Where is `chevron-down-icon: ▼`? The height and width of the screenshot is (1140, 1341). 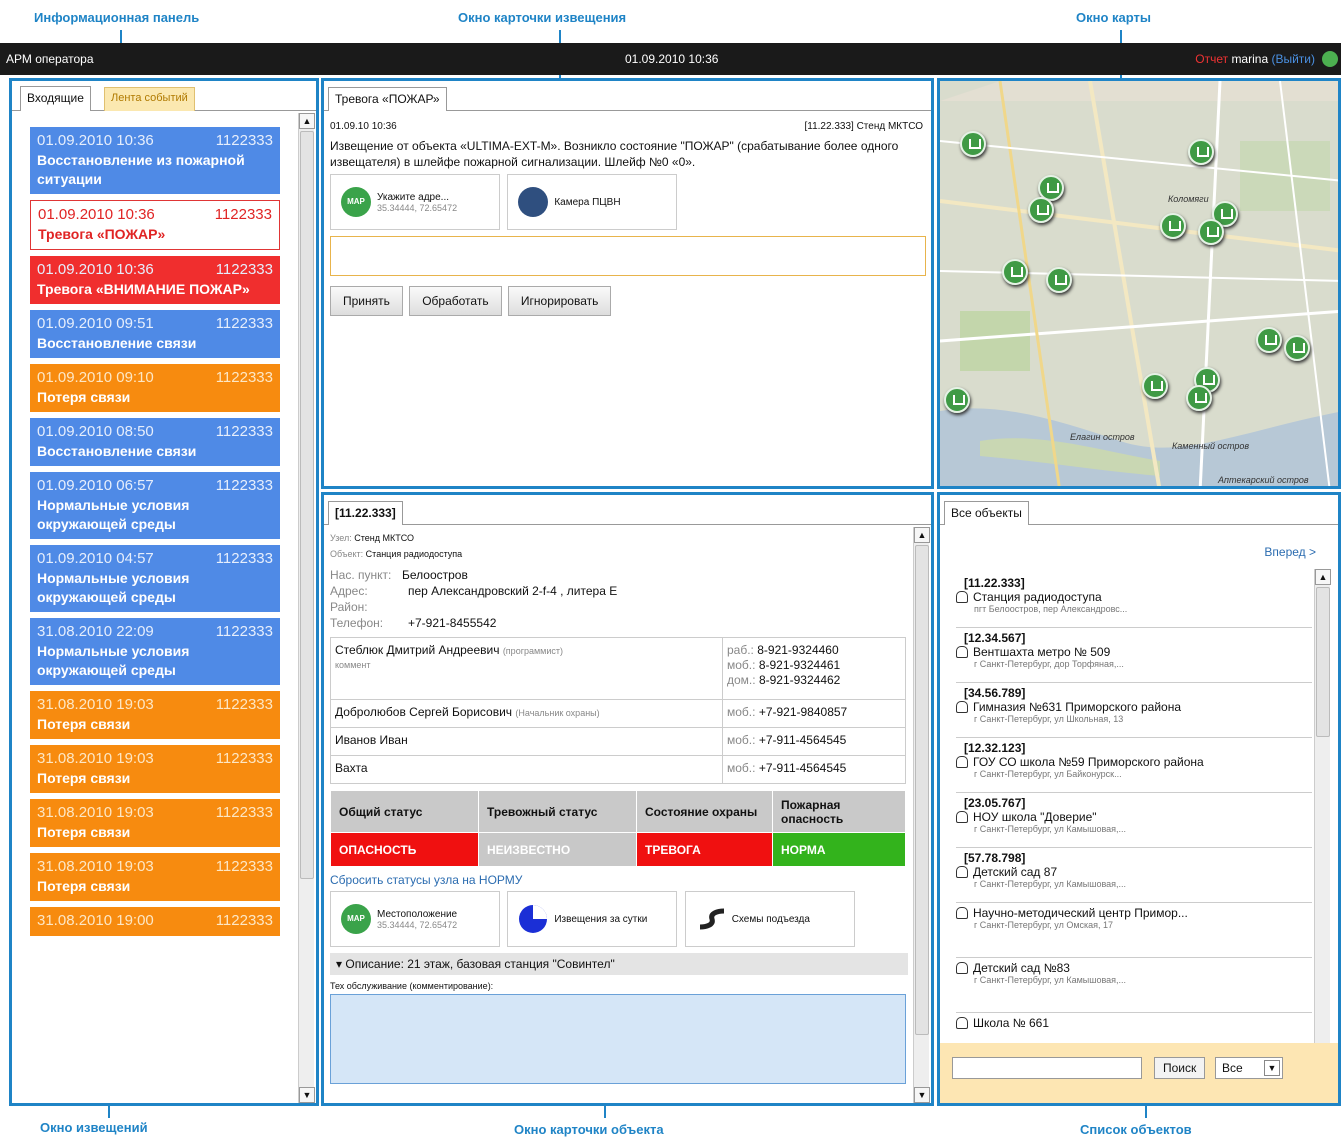 chevron-down-icon: ▼ is located at coordinates (1272, 1068).